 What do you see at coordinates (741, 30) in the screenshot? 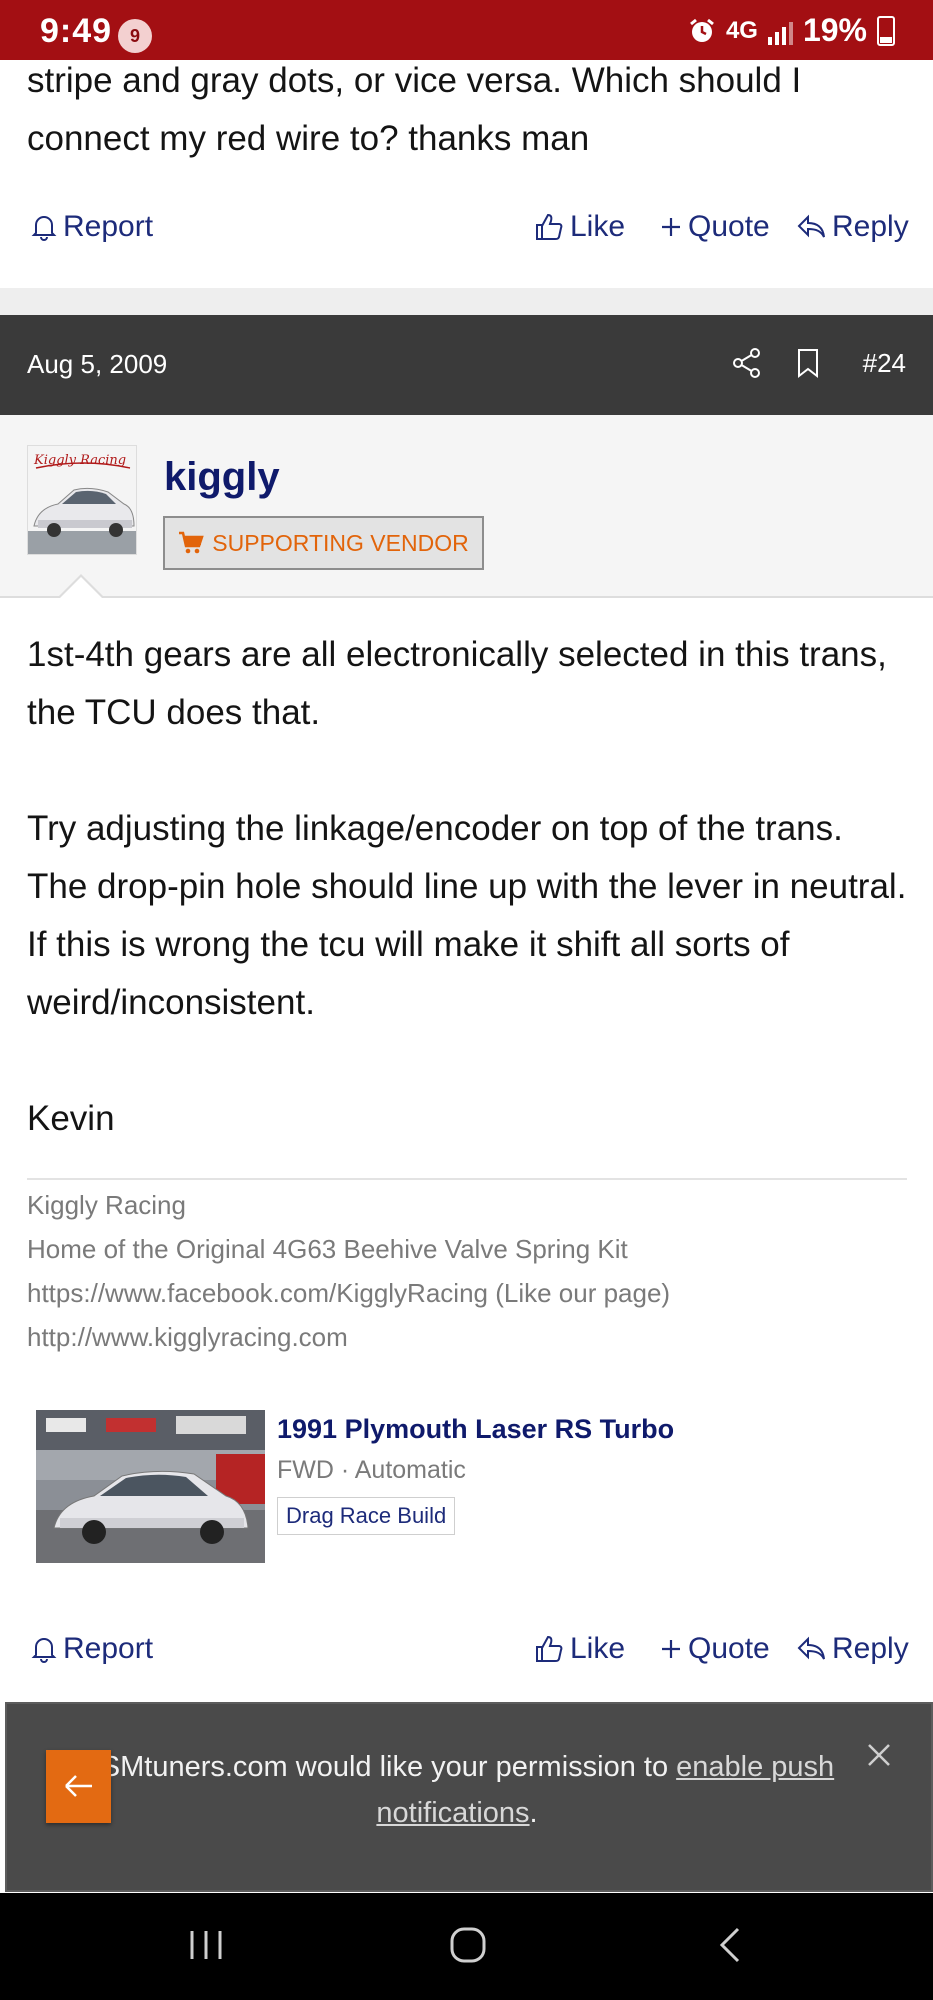
I see `network-type: 4G` at bounding box center [741, 30].